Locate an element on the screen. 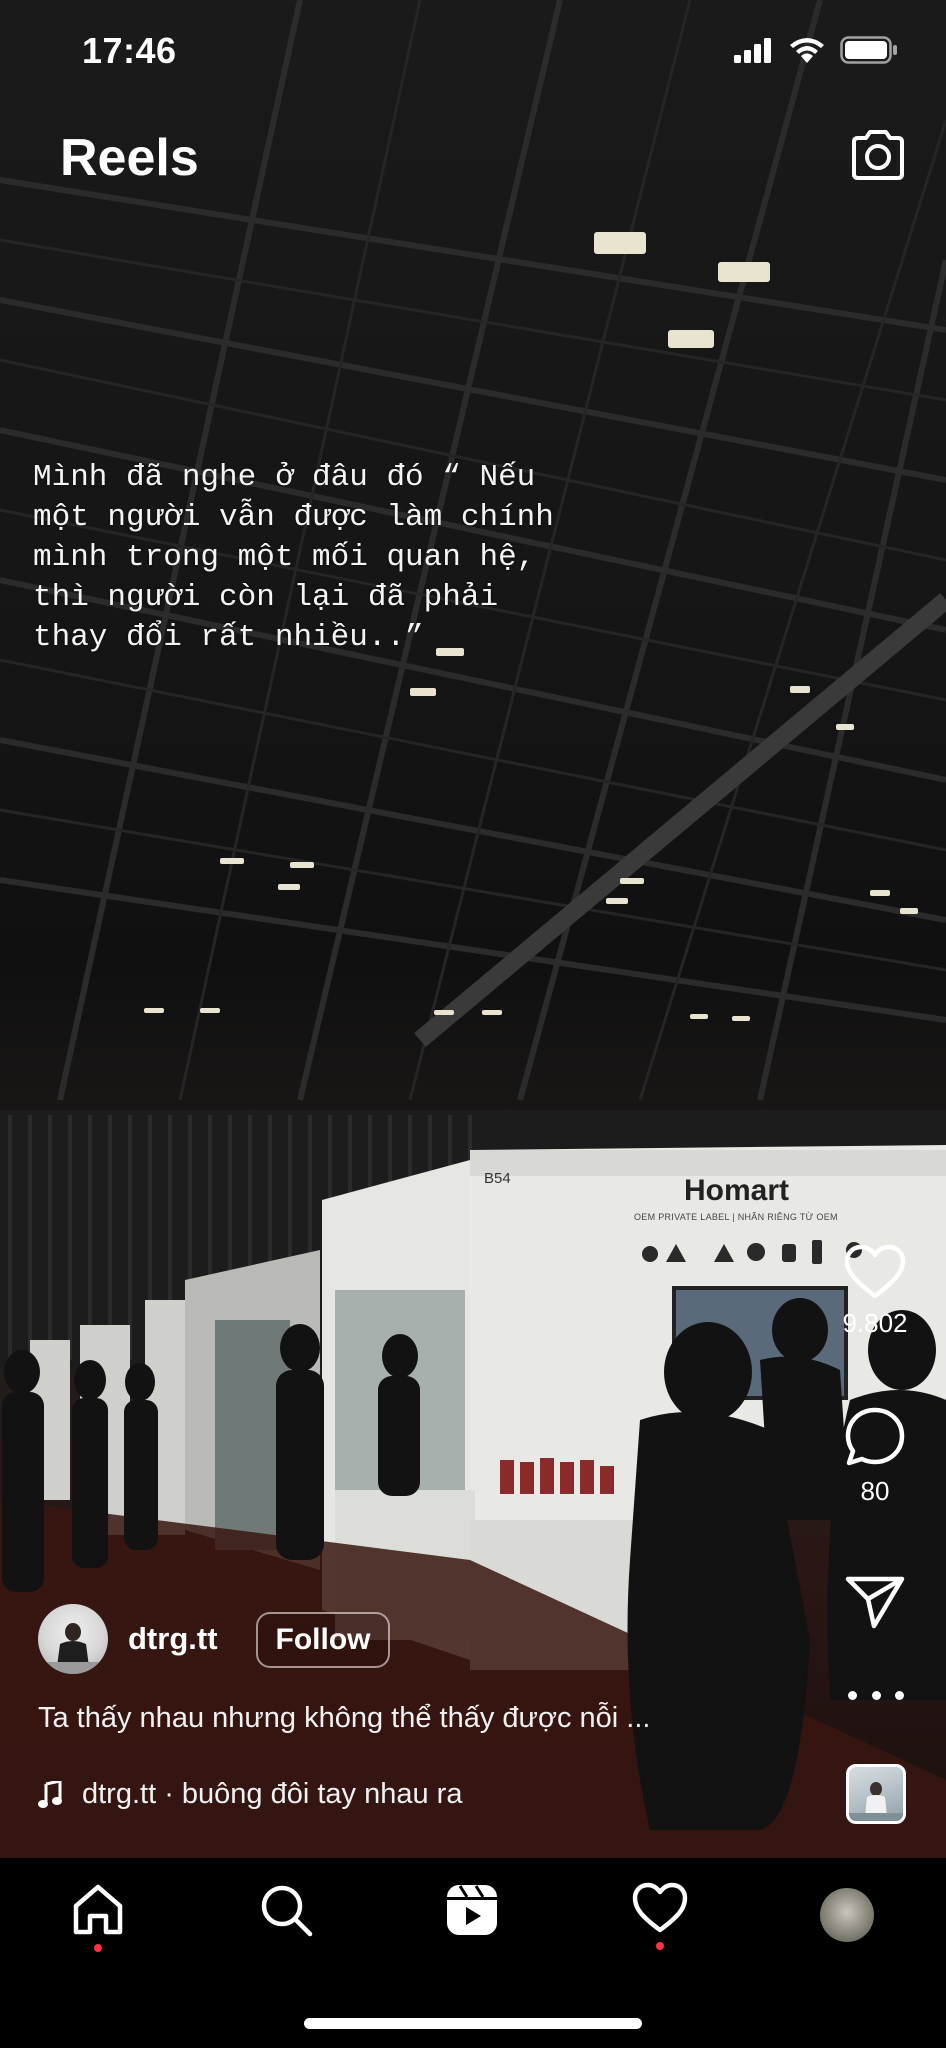 Image resolution: width=946 pixels, height=2048 pixels. more-icon is located at coordinates (876, 1695).